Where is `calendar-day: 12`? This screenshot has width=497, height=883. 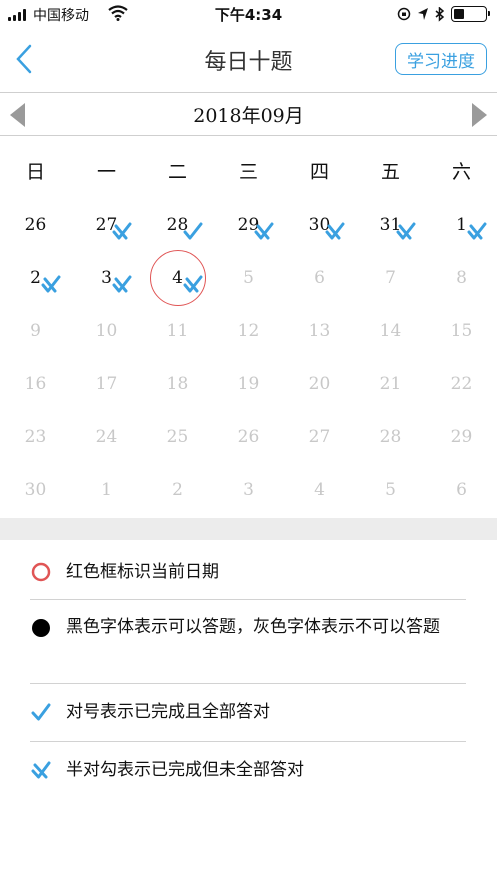 calendar-day: 12 is located at coordinates (248, 331).